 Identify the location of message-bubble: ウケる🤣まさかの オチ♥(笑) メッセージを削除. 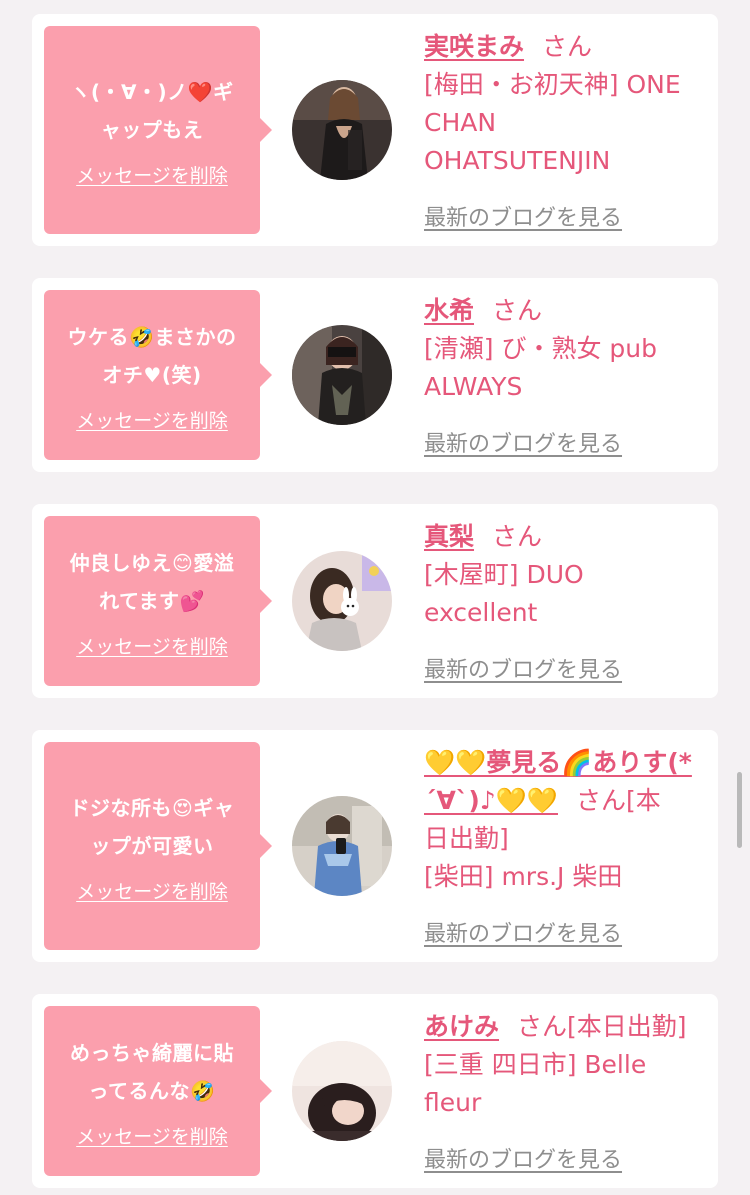
(158, 375).